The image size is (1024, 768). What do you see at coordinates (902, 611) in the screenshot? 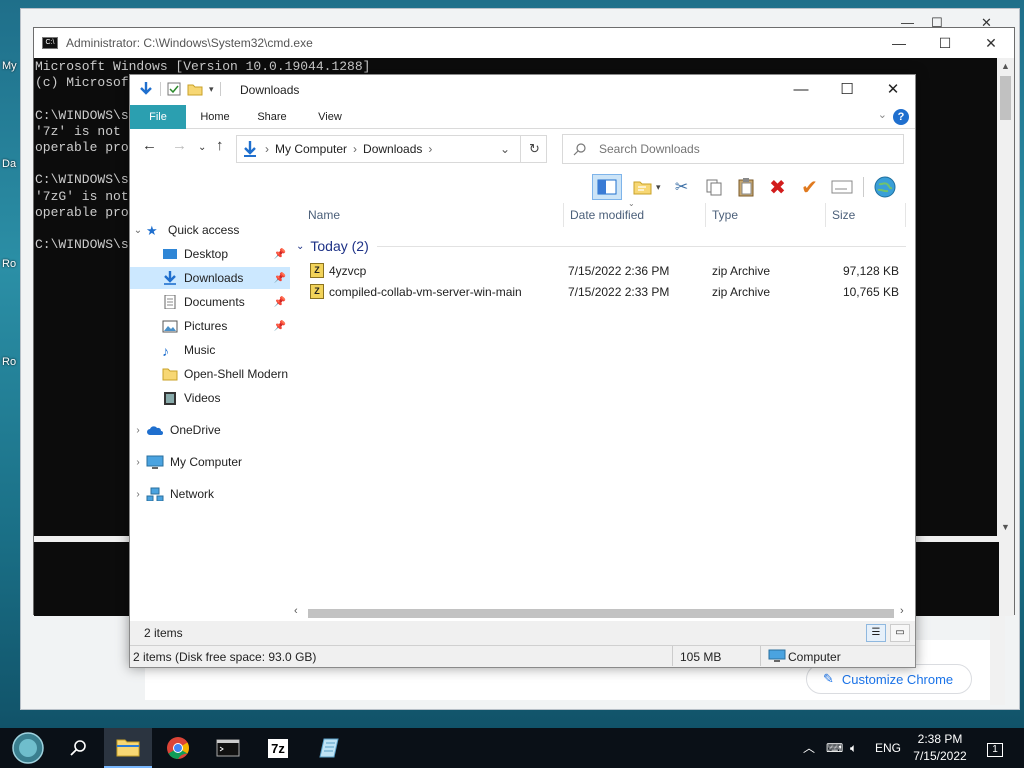
I see `scroll-right-icon: ›` at bounding box center [902, 611].